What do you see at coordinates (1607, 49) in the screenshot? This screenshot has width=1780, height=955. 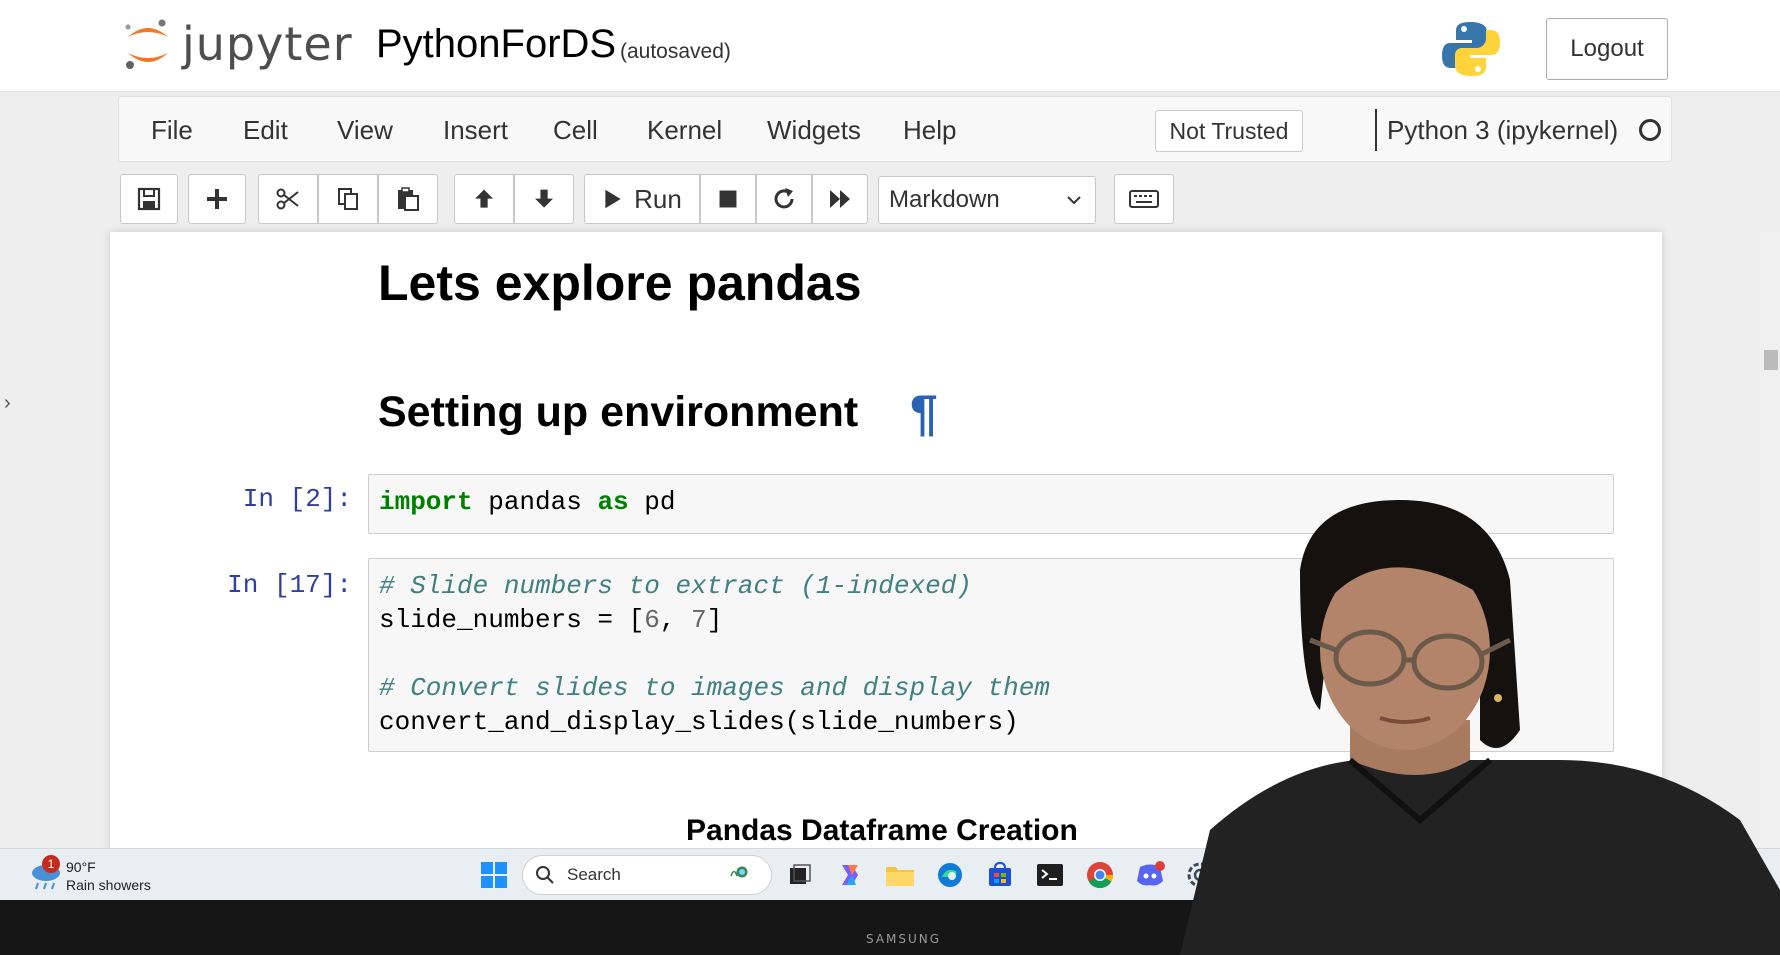 I see `logout-button: Logout` at bounding box center [1607, 49].